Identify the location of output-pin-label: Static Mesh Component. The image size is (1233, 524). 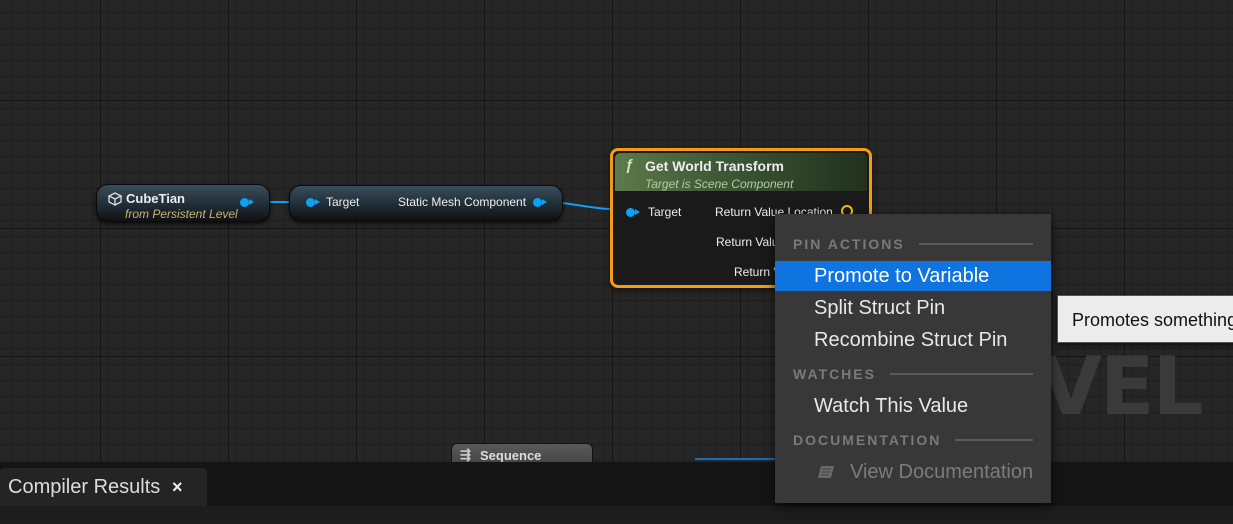
(462, 202).